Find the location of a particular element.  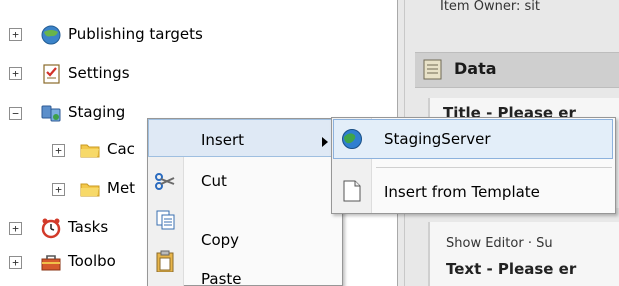

data-section-title: Data is located at coordinates (475, 68).